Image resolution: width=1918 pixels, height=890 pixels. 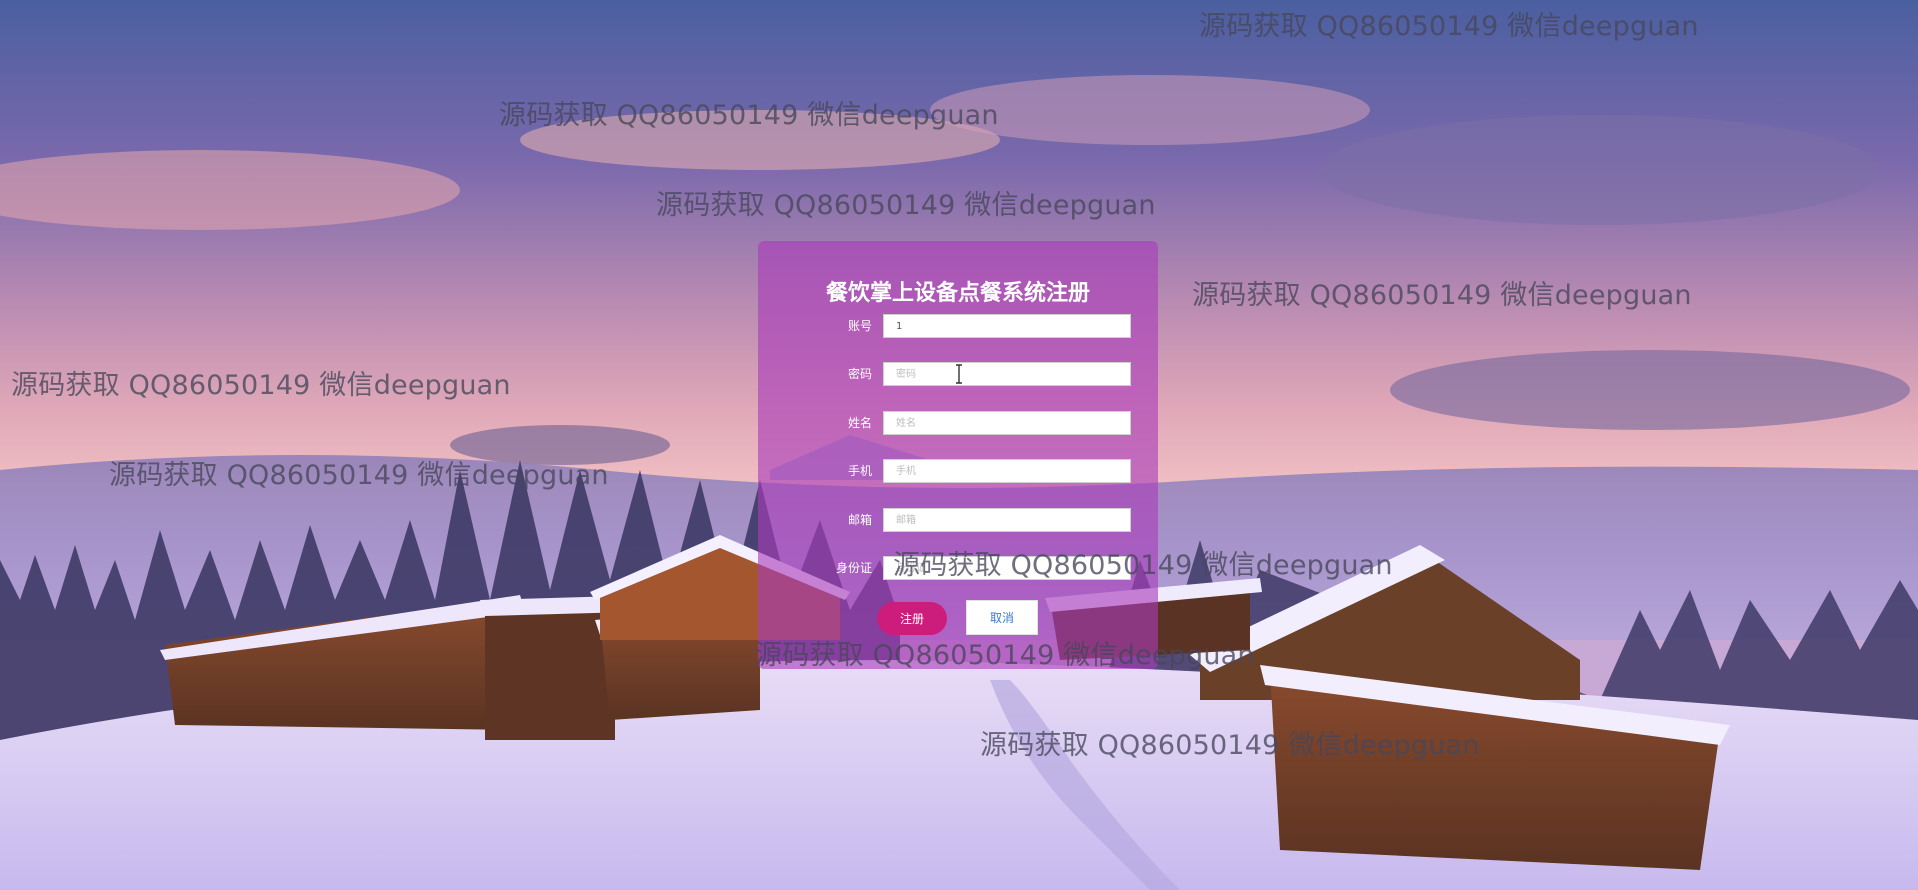 I want to click on form-row-email: 邮箱, so click(x=958, y=521).